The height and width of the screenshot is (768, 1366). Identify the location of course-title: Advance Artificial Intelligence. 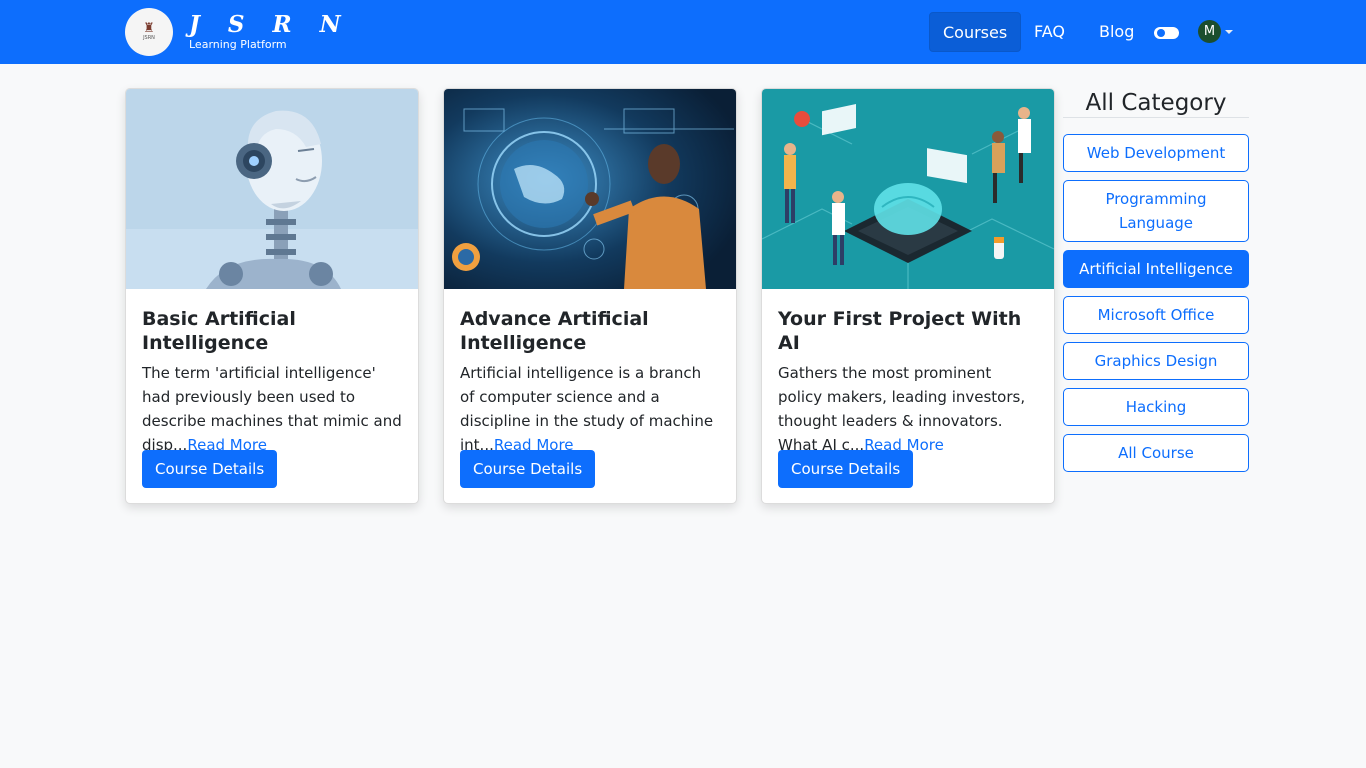
(554, 331).